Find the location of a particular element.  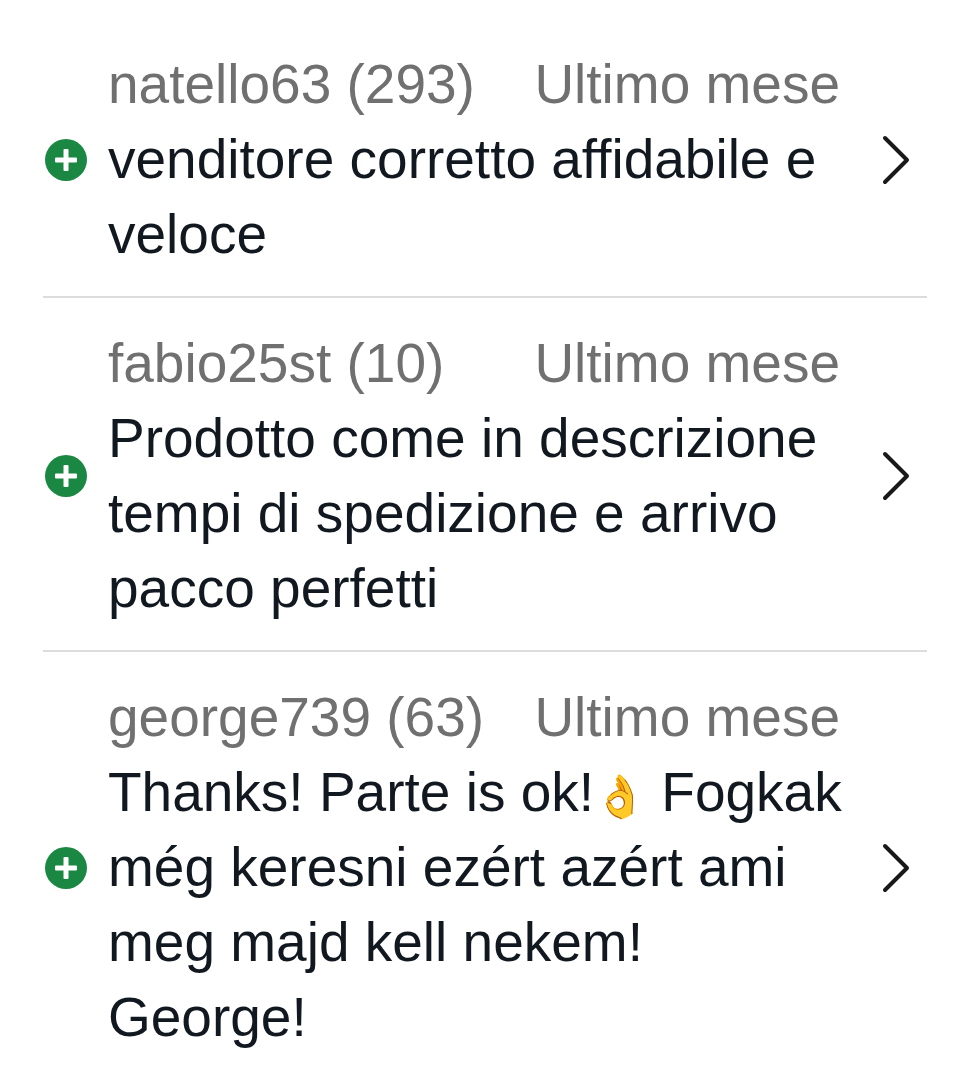

review-comment: venditore corretto affidabile e veloce is located at coordinates (463, 197).